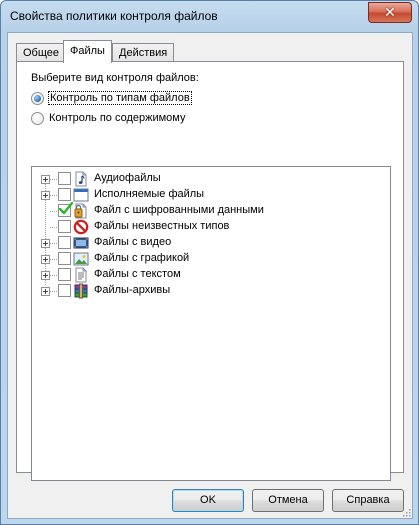 This screenshot has height=525, width=419. I want to click on tree-item: Файлы с текстом, so click(206, 275).